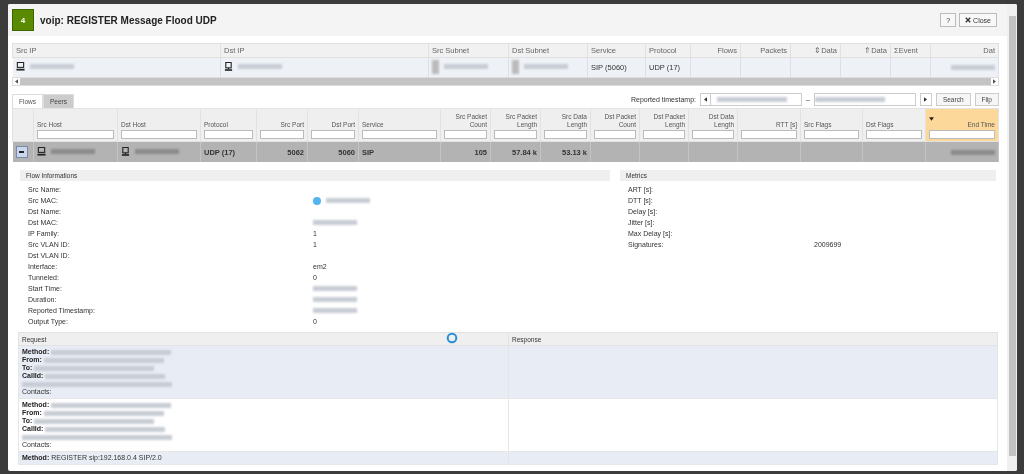 The image size is (1024, 474). I want to click on dialog-title: voip: REGISTER Message Flood UDP, so click(128, 20).